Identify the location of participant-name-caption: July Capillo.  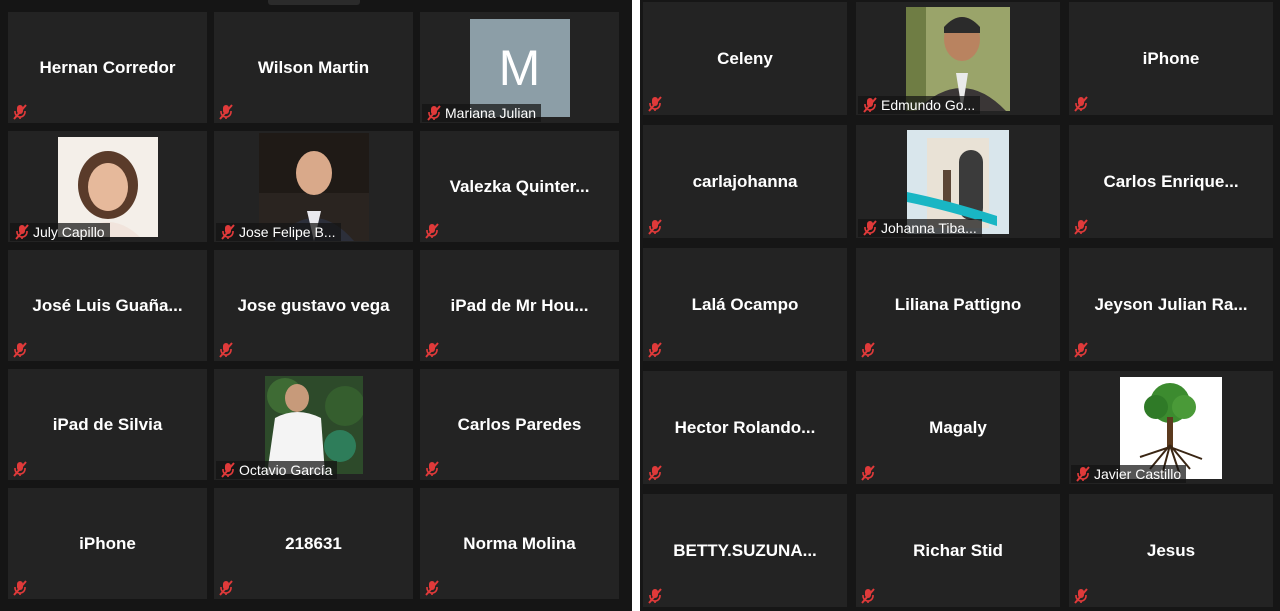
(60, 232).